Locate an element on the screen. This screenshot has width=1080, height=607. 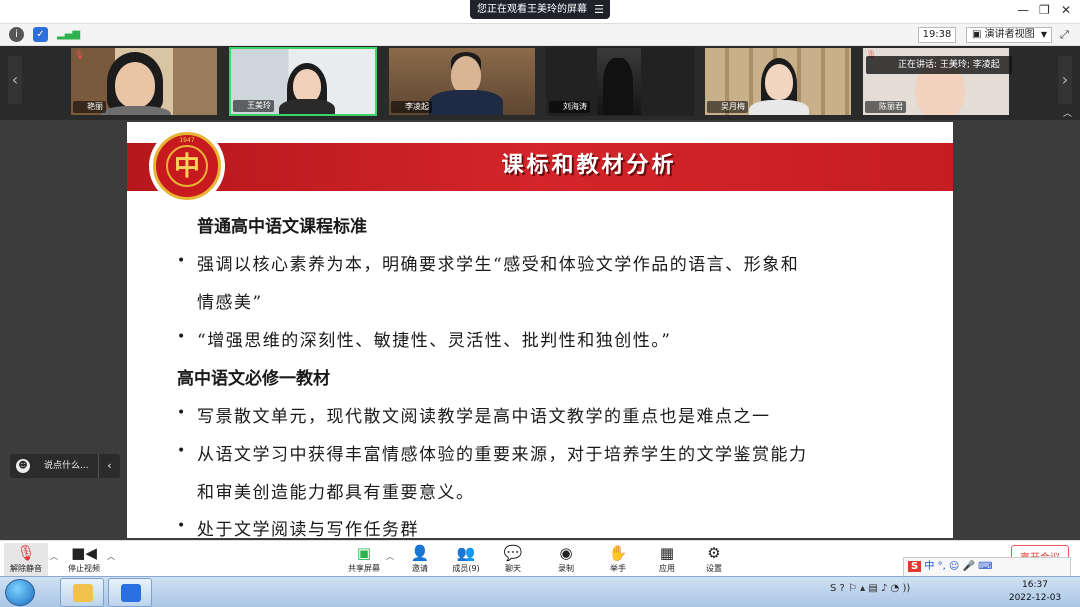
stop-video-button: ■◀ 停止视频 is located at coordinates (84, 559).